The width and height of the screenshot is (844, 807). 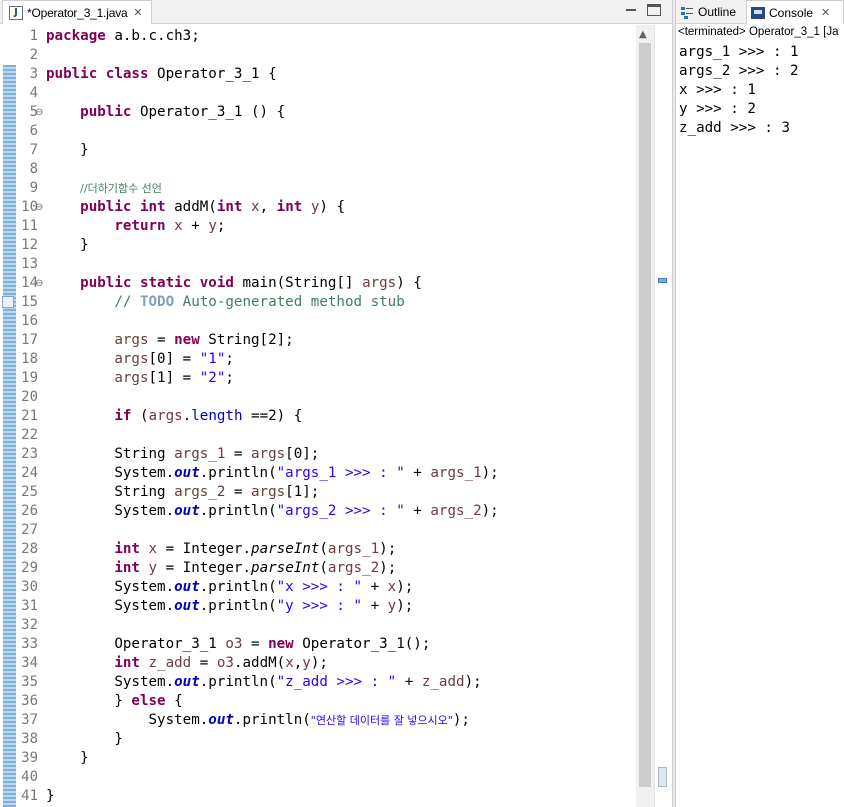 I want to click on code-line: 12 }, so click(x=318, y=245).